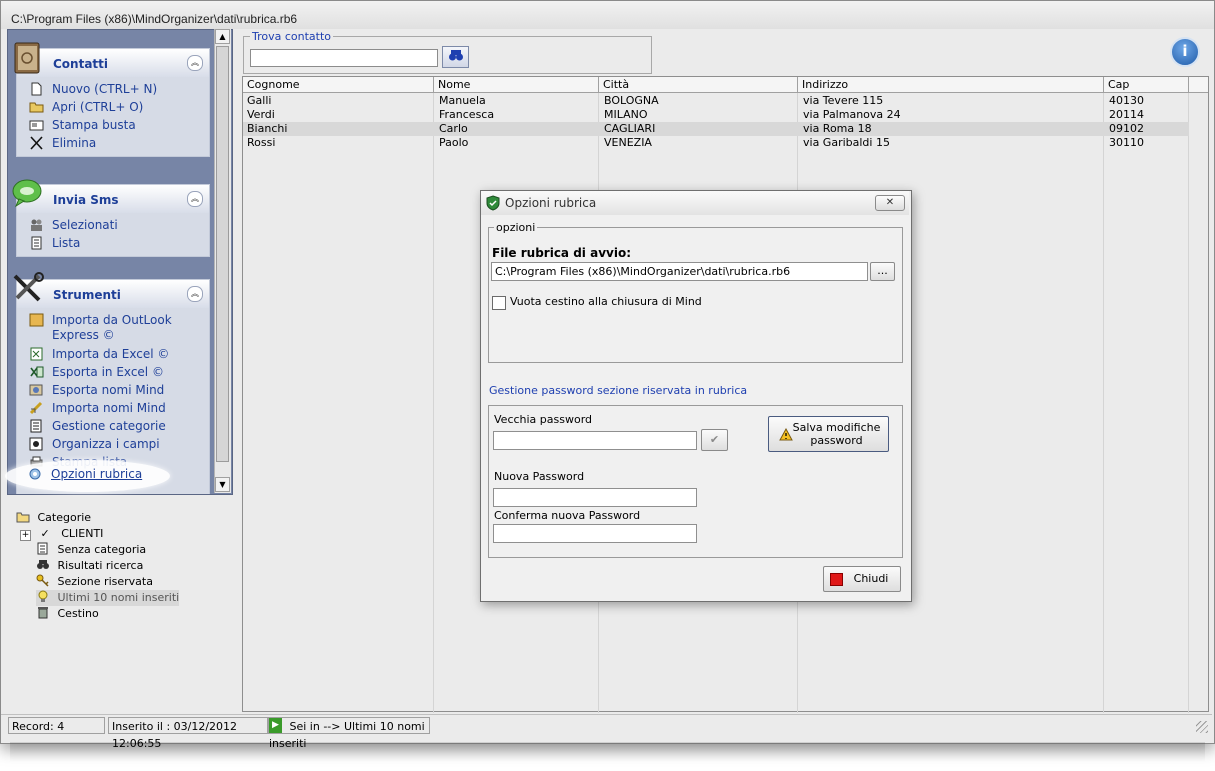 The height and width of the screenshot is (771, 1215). I want to click on tree-root: Categorie, so click(53, 518).